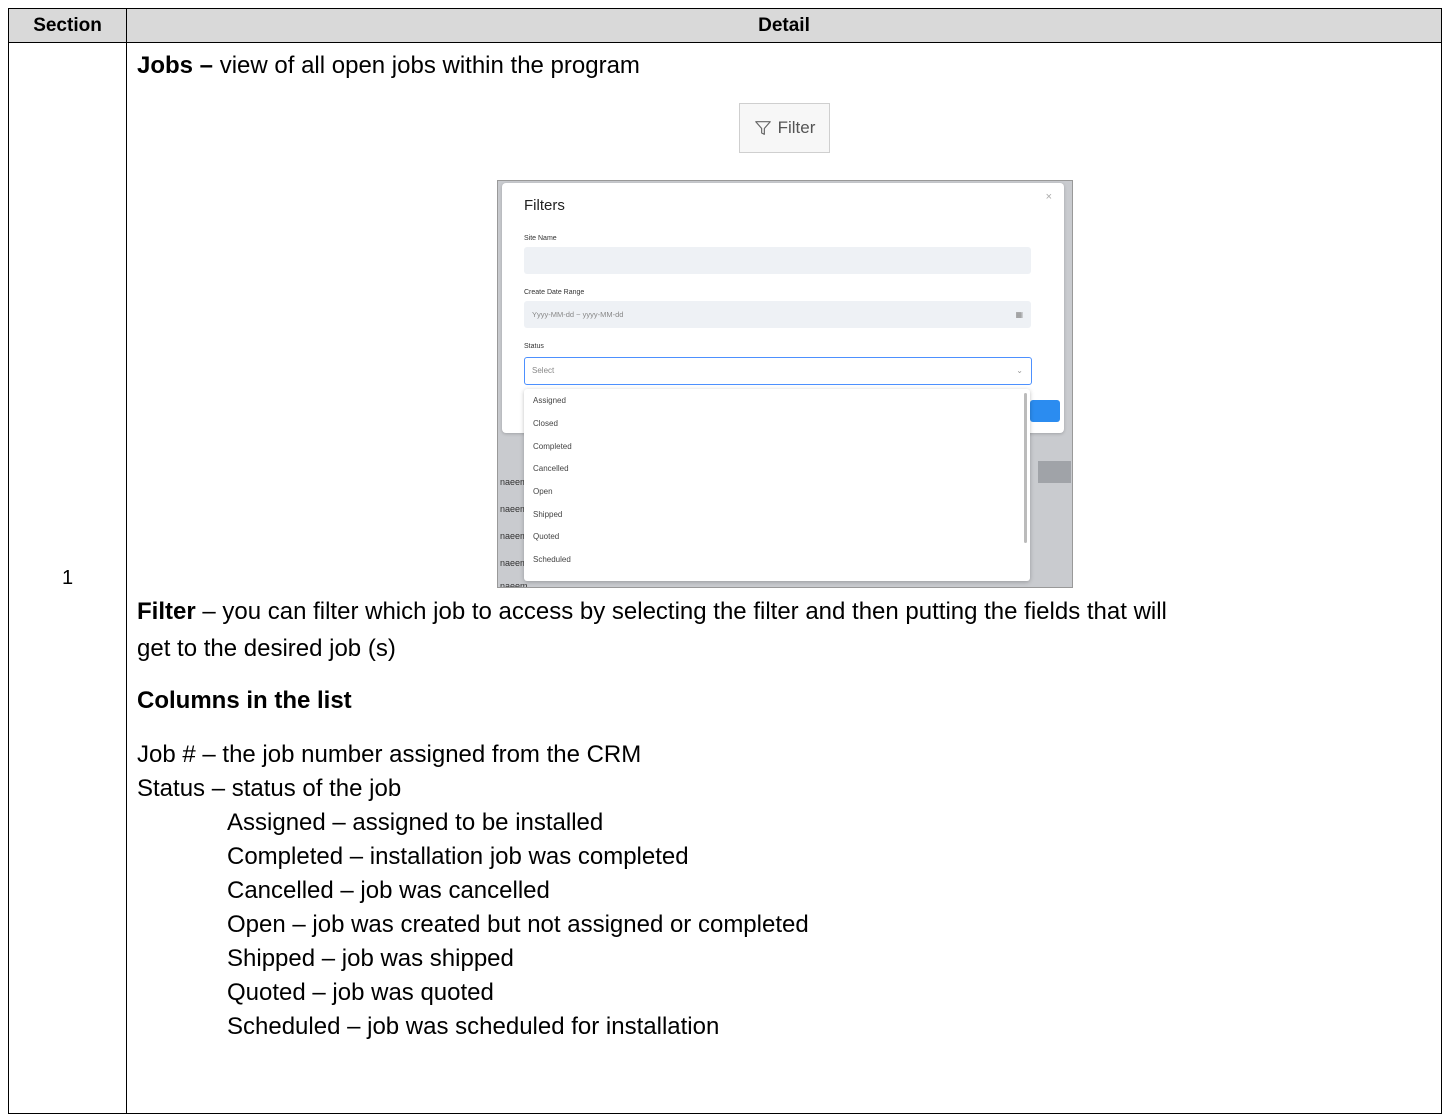 The image size is (1450, 1114). Describe the element at coordinates (778, 371) in the screenshot. I see `status-select: Select ⌄` at that location.